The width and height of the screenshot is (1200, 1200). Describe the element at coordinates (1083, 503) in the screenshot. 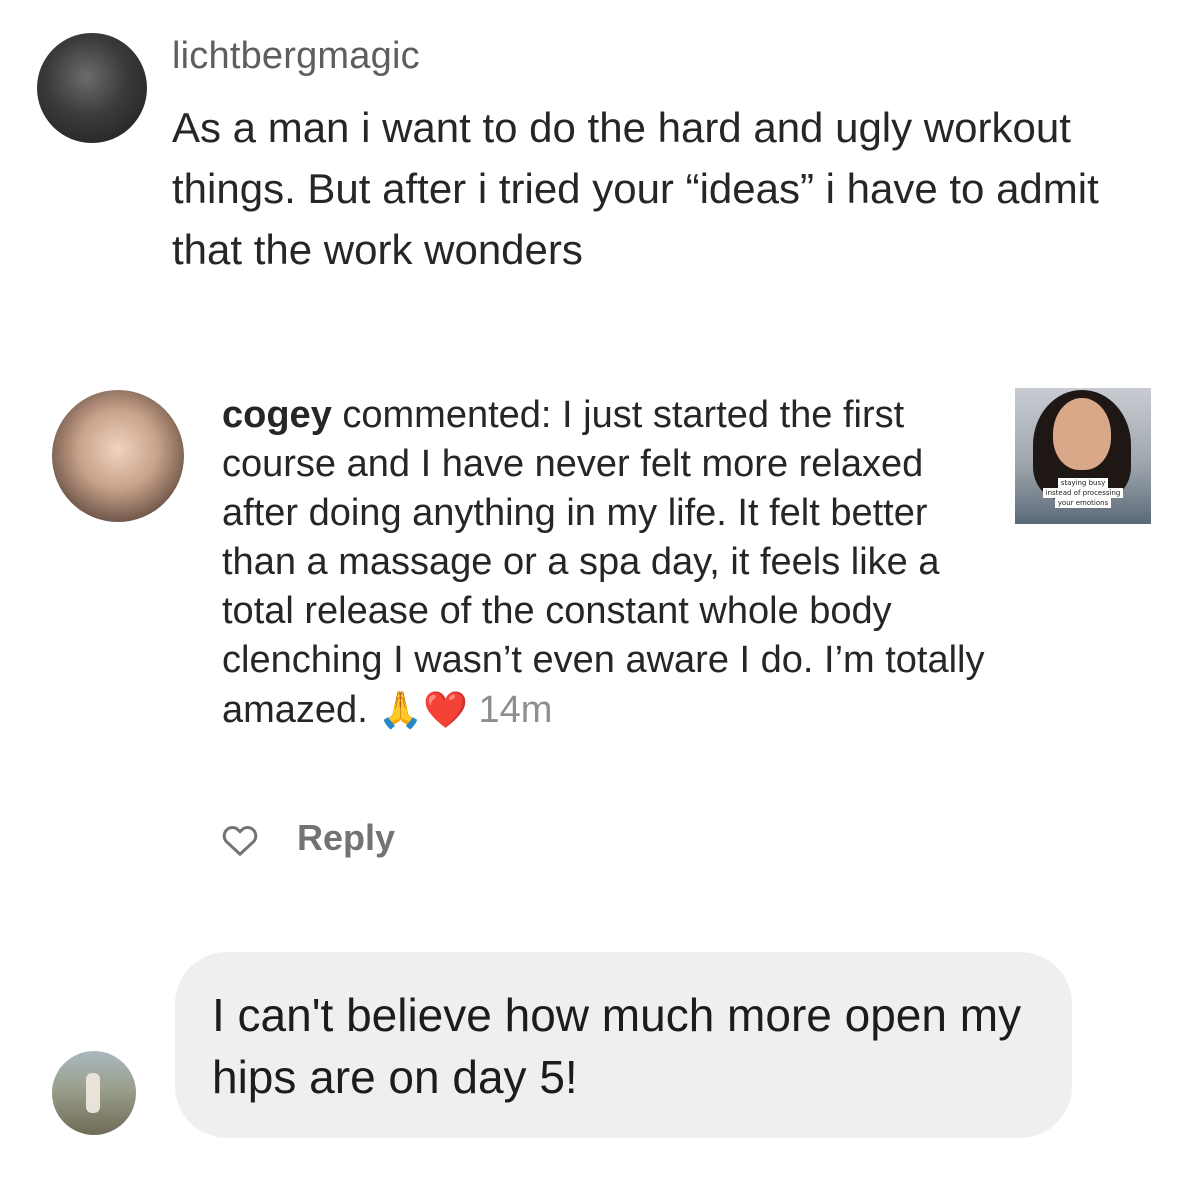

I see `thumbnail-caption-line: your emotions` at that location.